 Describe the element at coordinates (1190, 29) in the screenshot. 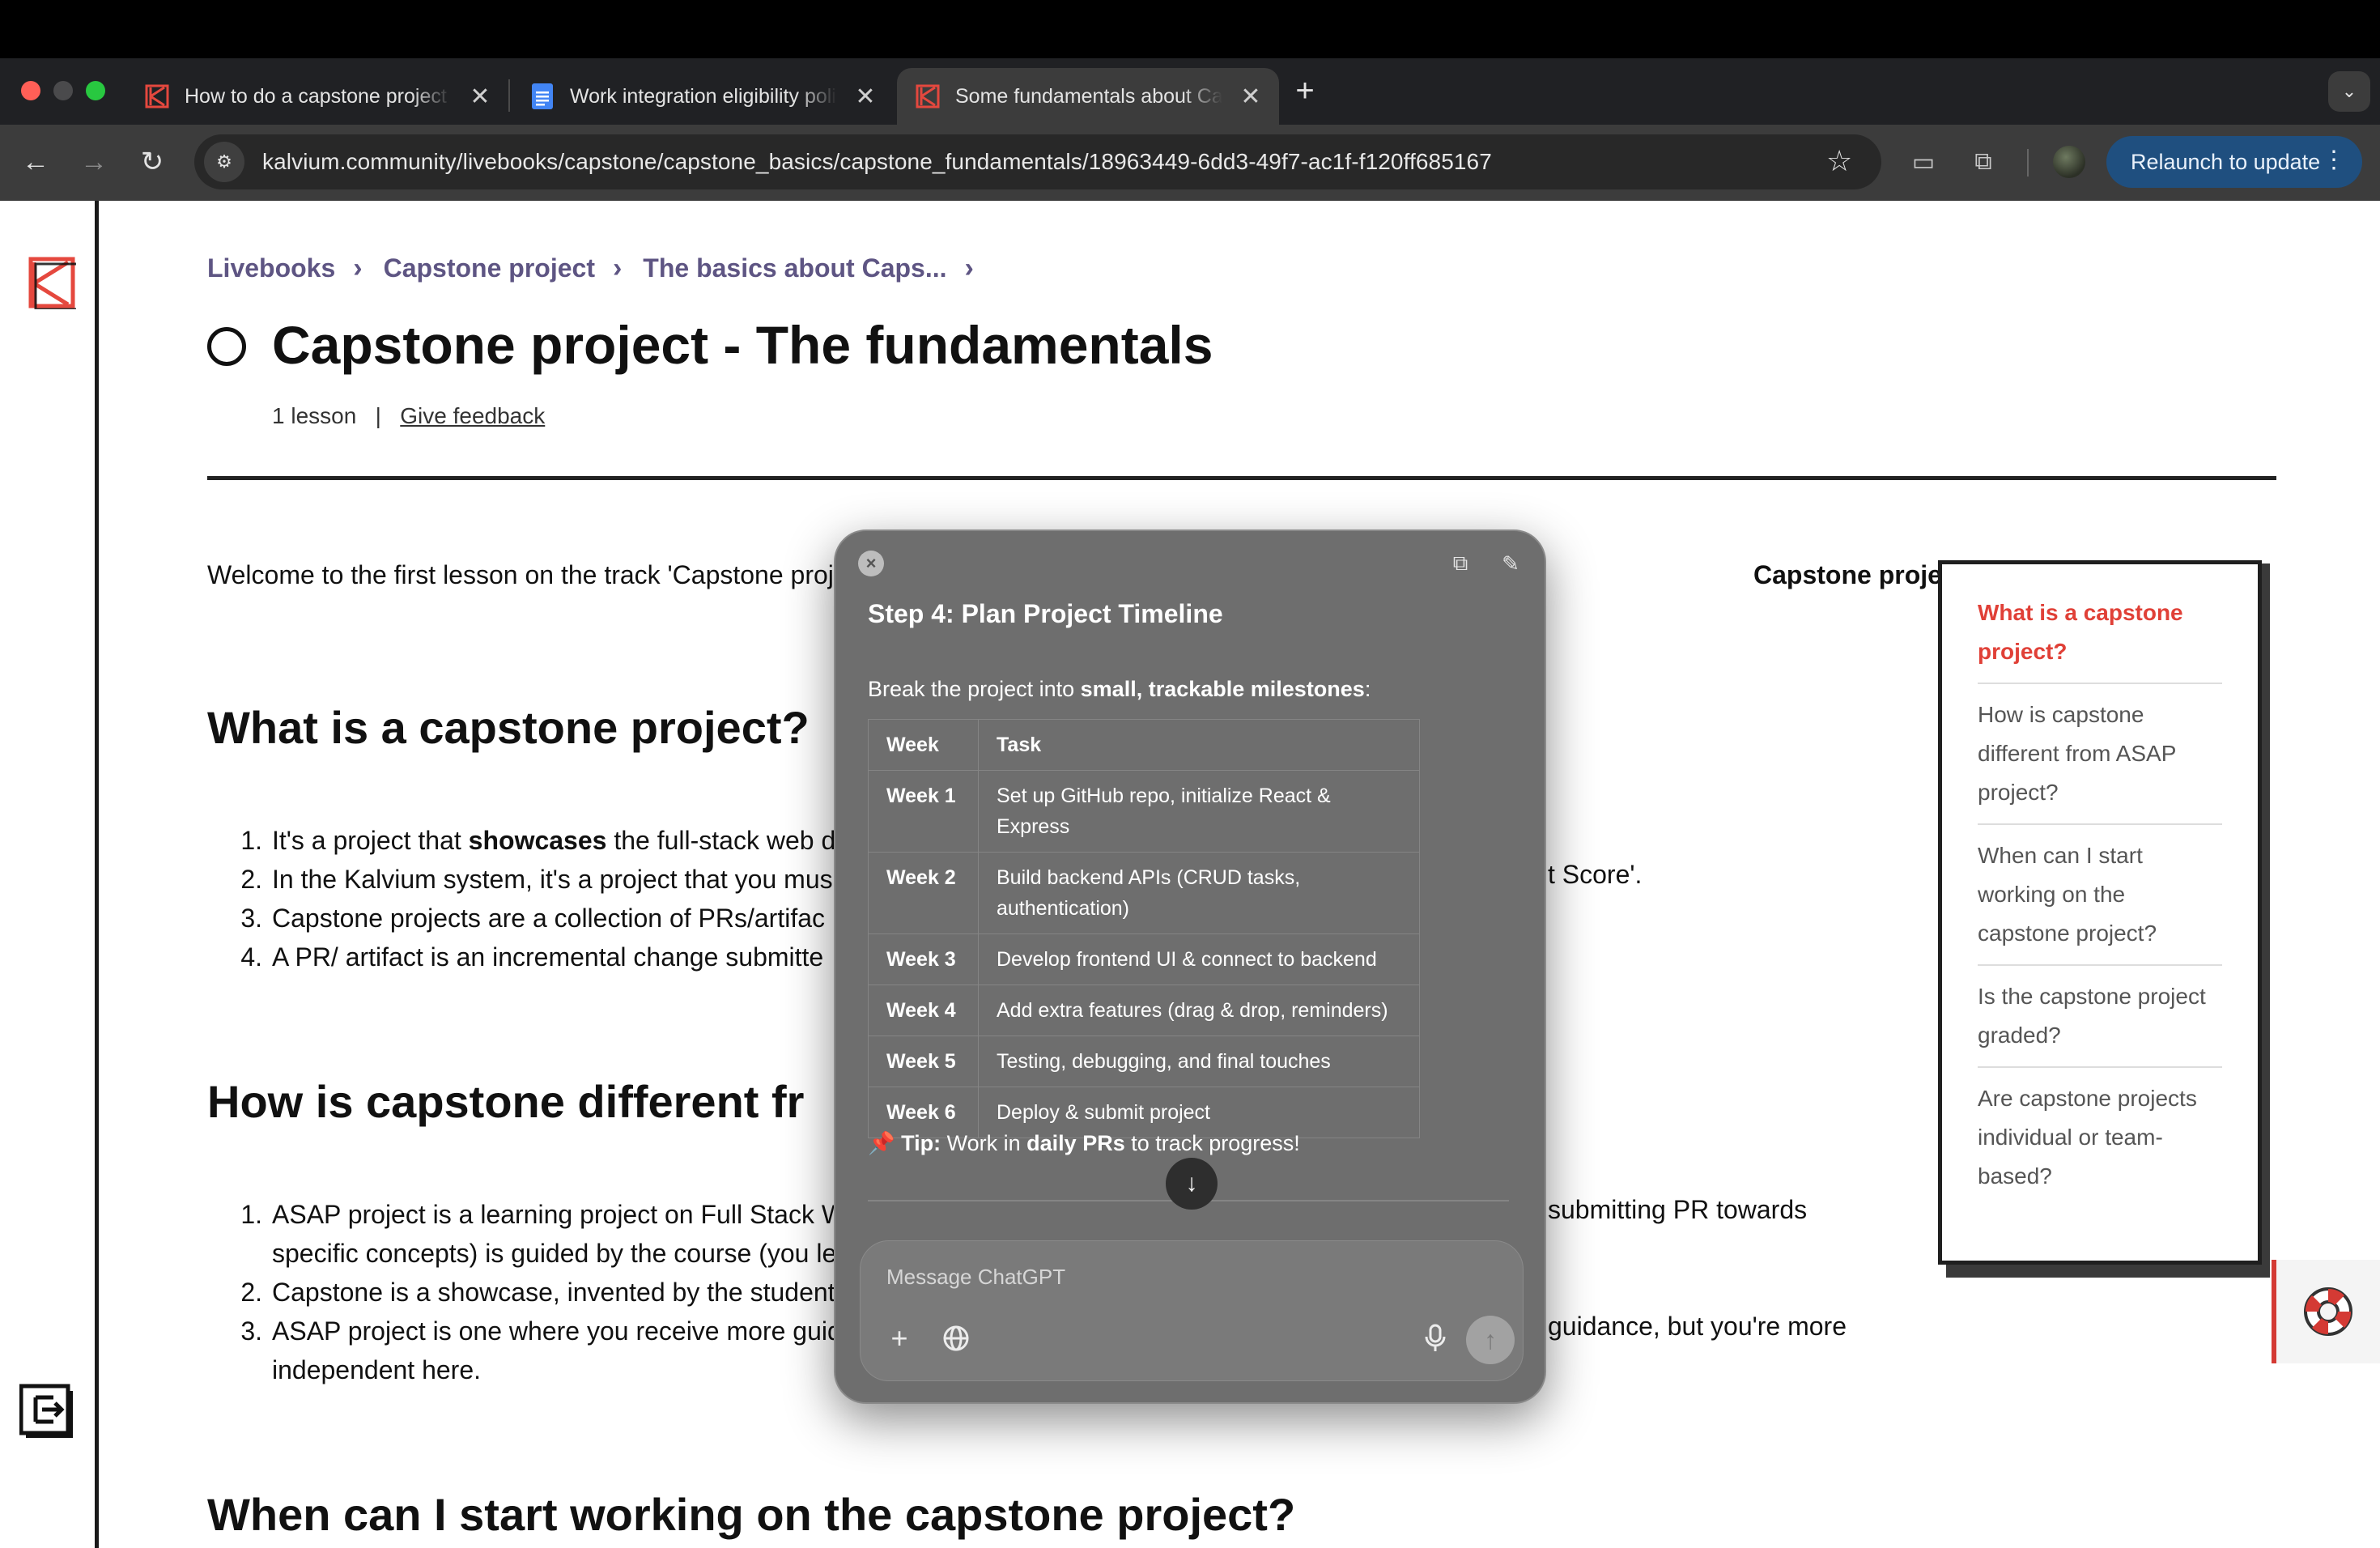

I see `os-menu-bar` at that location.